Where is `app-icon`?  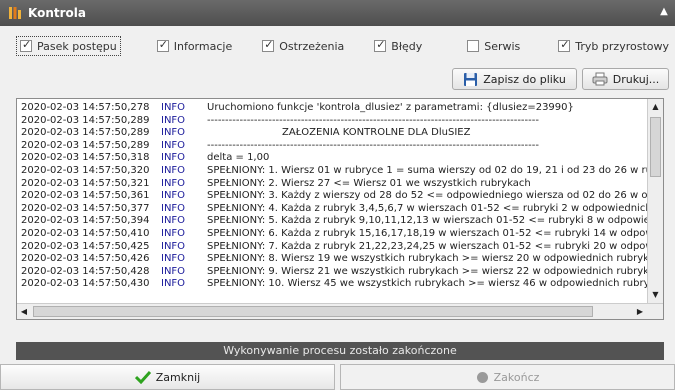
app-icon is located at coordinates (15, 13).